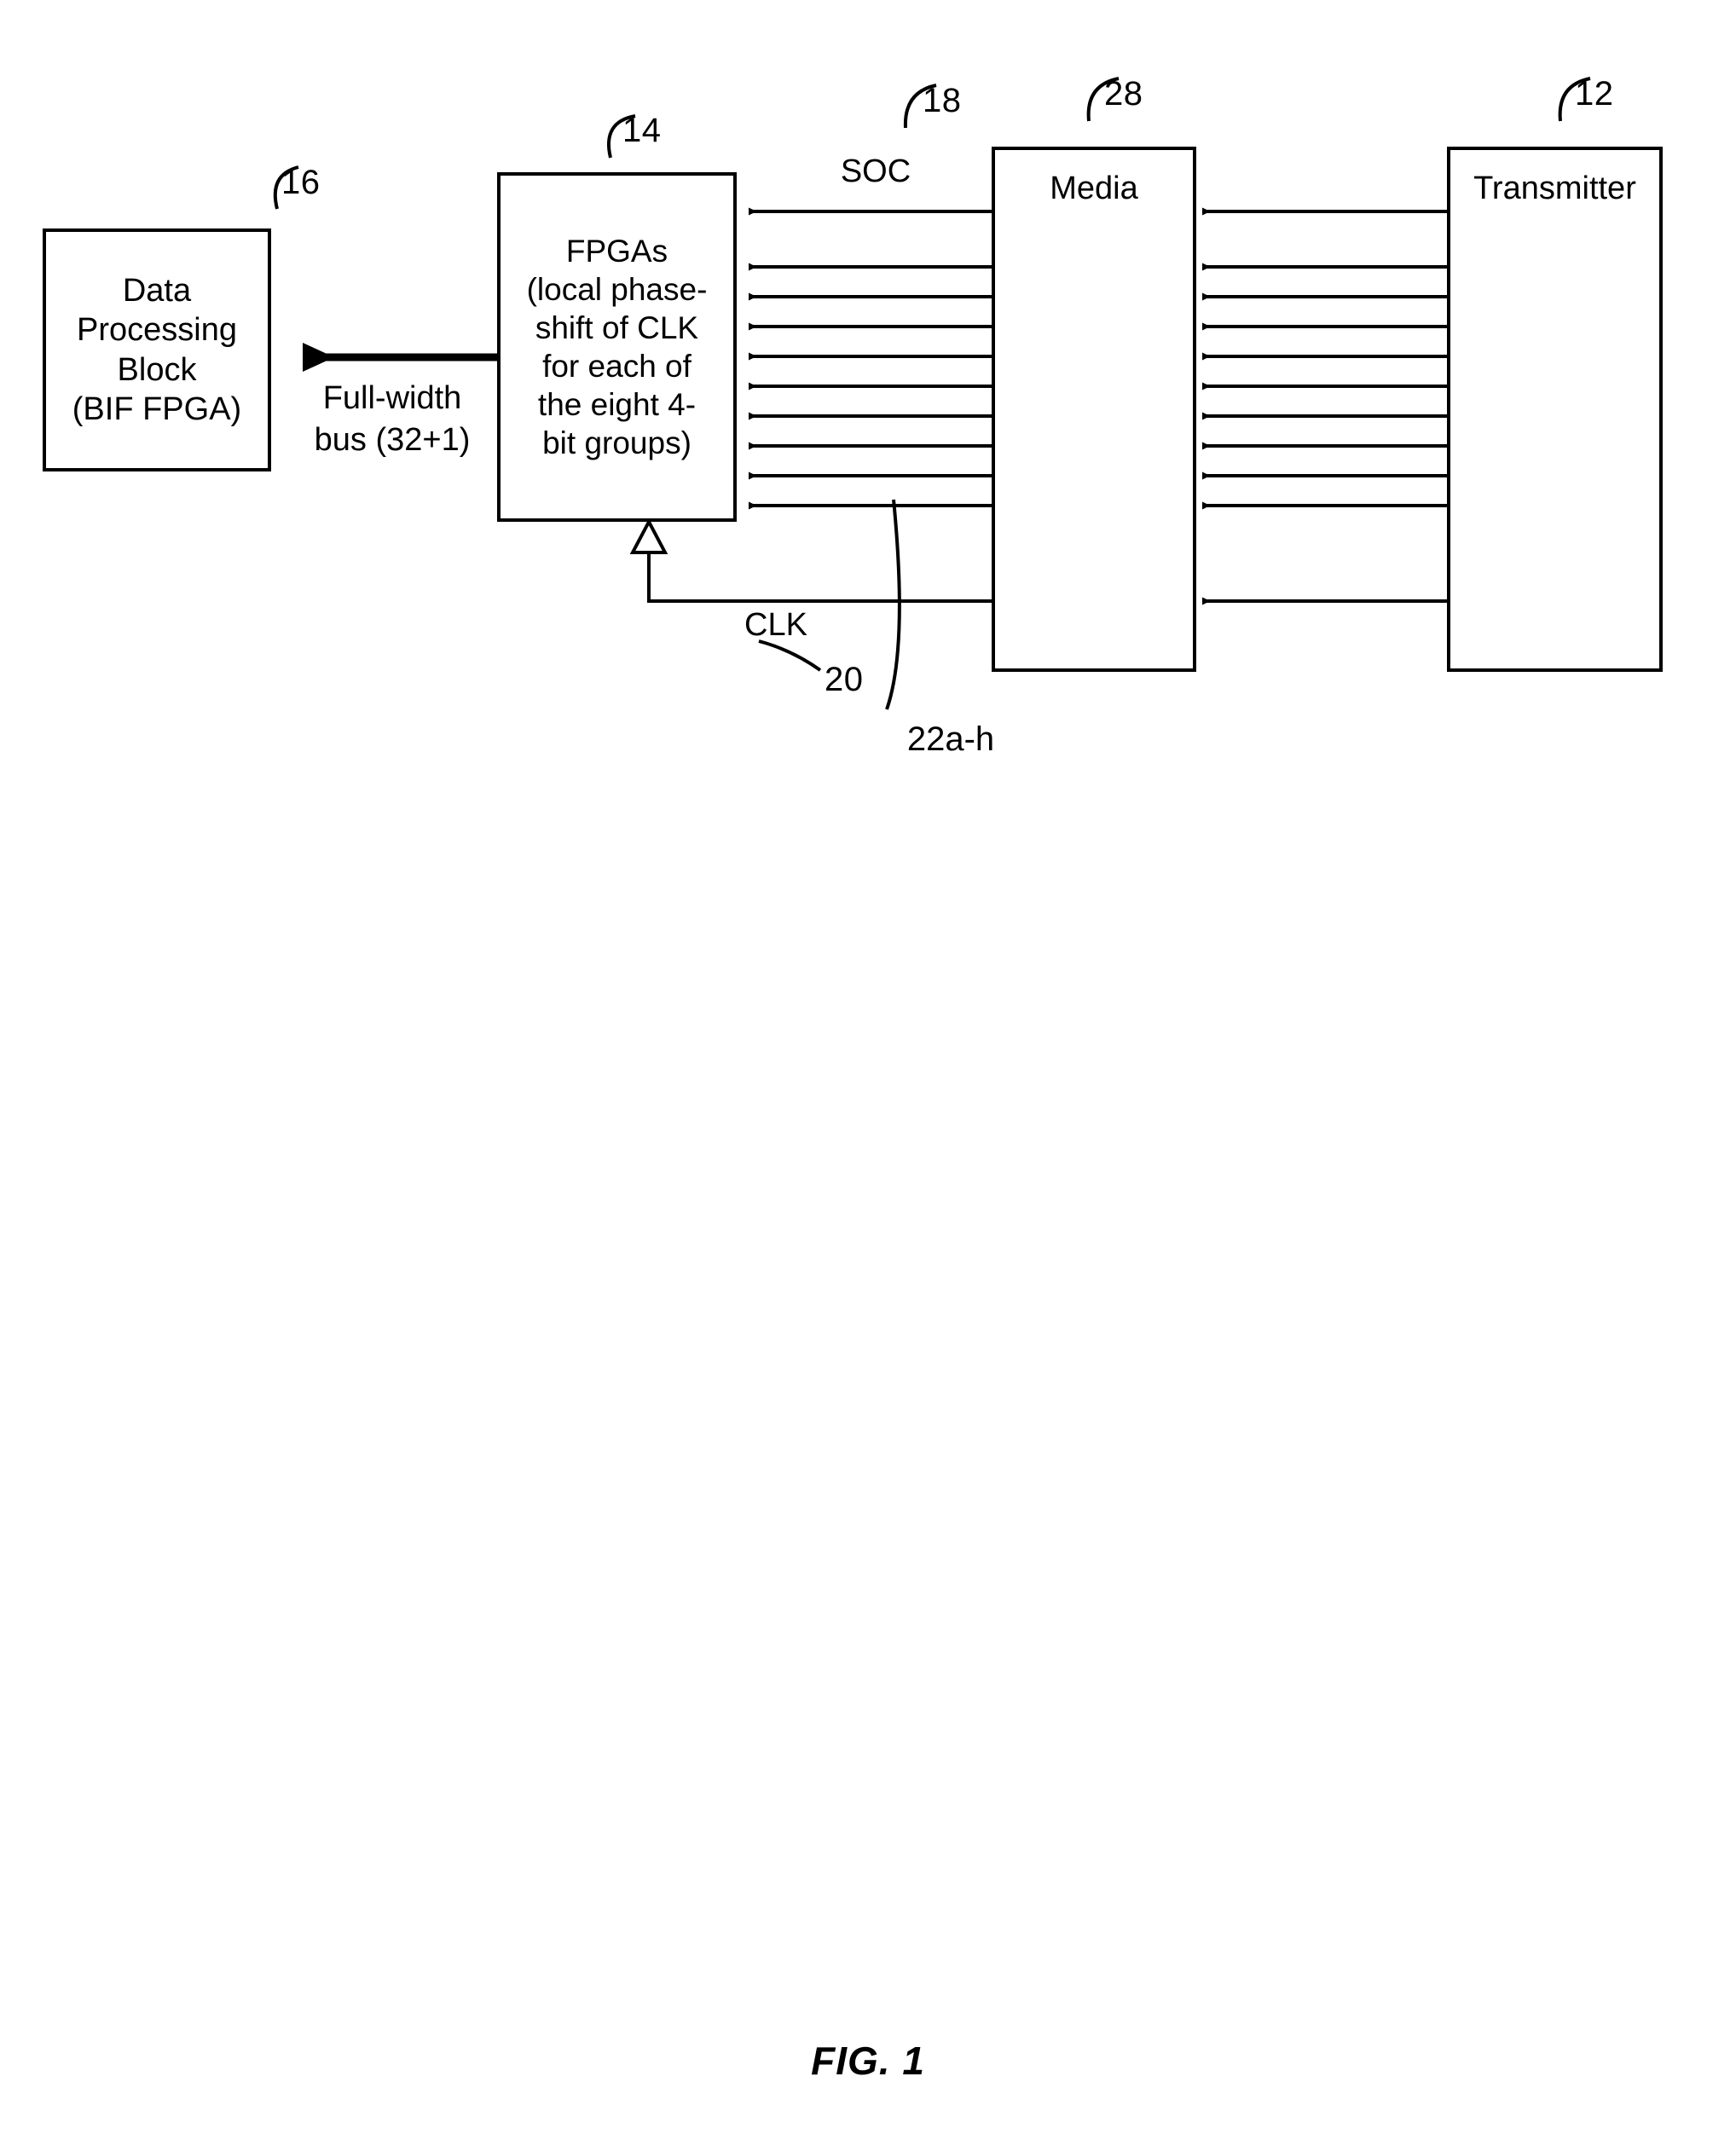 The height and width of the screenshot is (2140, 1736). What do you see at coordinates (1094, 409) in the screenshot?
I see `block-media: Media` at bounding box center [1094, 409].